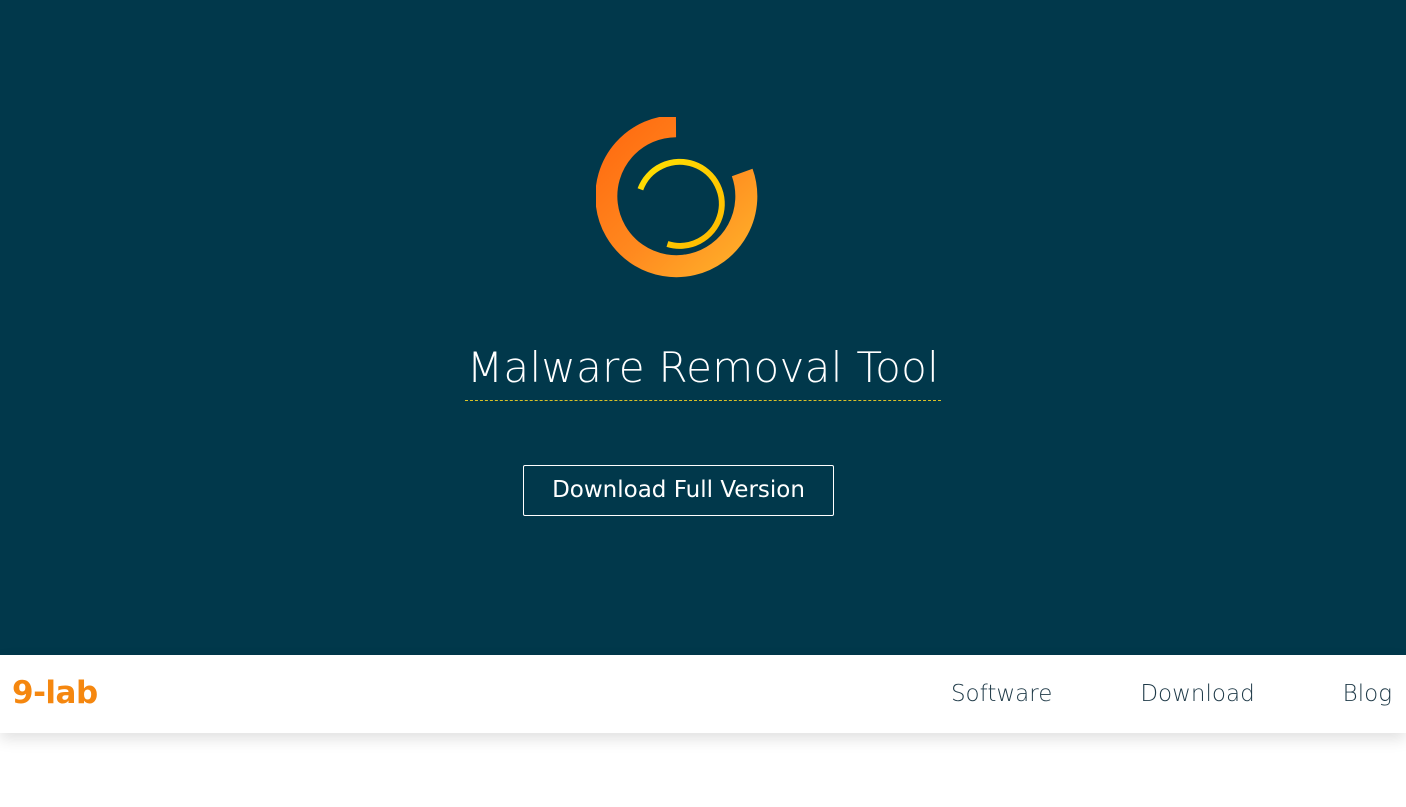 Image resolution: width=1406 pixels, height=807 pixels. I want to click on page-title: Malware Removal Tool, so click(703, 370).